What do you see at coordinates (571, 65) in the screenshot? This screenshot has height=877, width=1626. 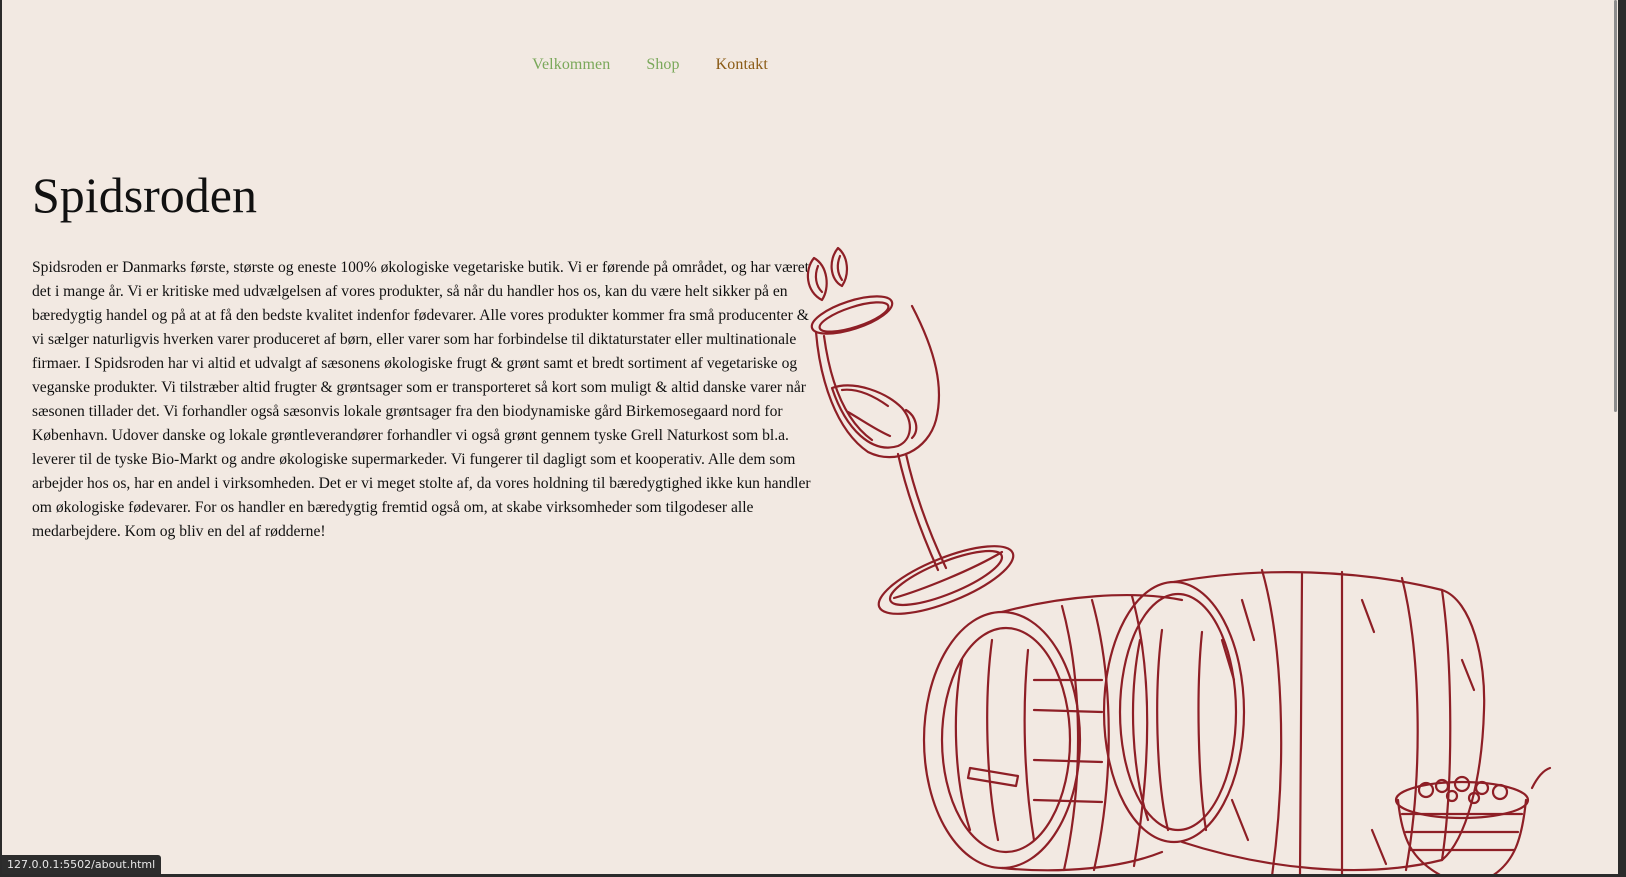 I see `nav-link-velkommen: Velkommen` at bounding box center [571, 65].